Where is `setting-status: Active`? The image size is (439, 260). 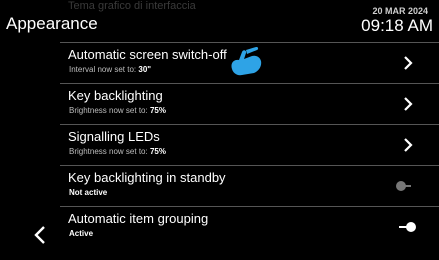
setting-status: Active is located at coordinates (81, 233).